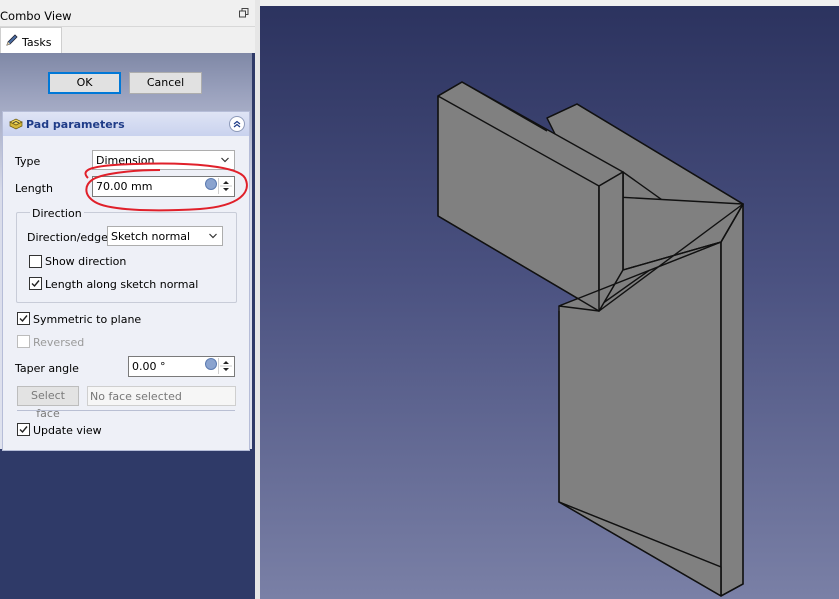 Image resolution: width=839 pixels, height=599 pixels. I want to click on show-direction-checkbox, so click(35, 261).